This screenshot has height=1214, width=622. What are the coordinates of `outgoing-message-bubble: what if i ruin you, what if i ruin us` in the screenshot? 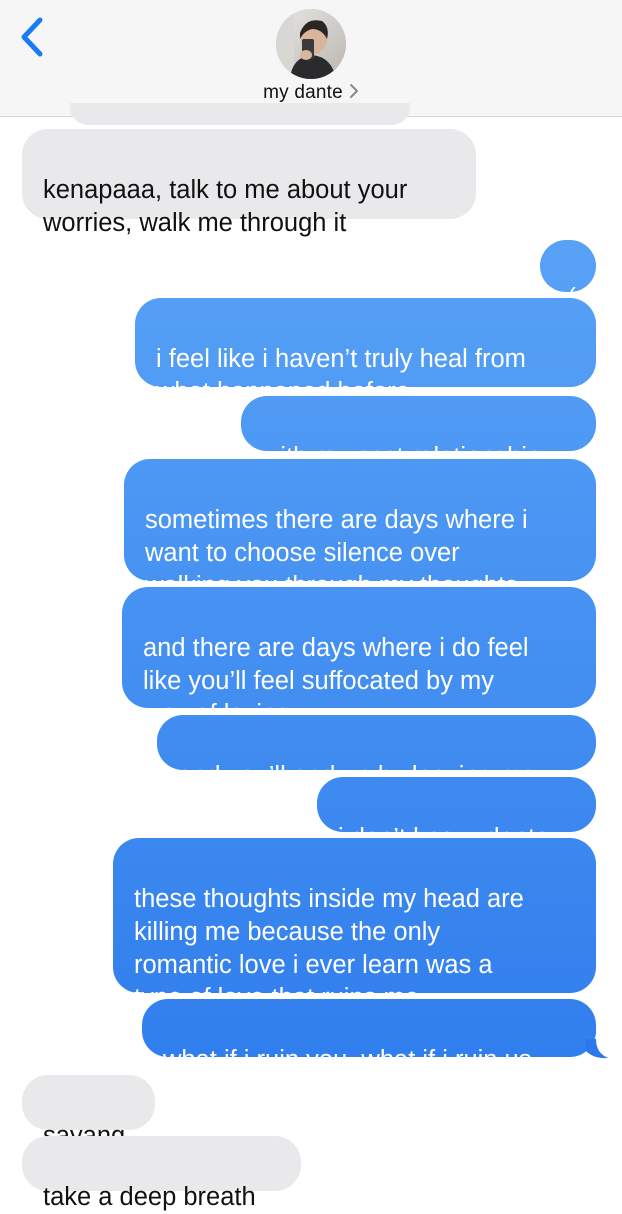 It's located at (369, 1036).